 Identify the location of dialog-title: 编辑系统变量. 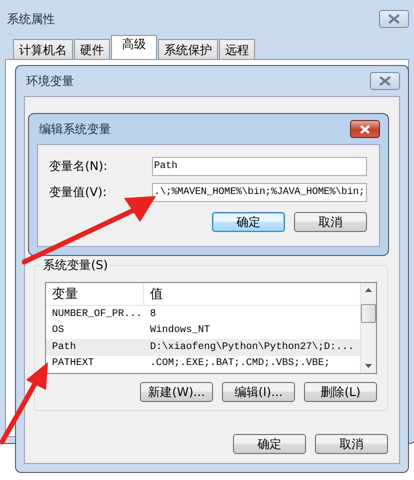
(74, 129).